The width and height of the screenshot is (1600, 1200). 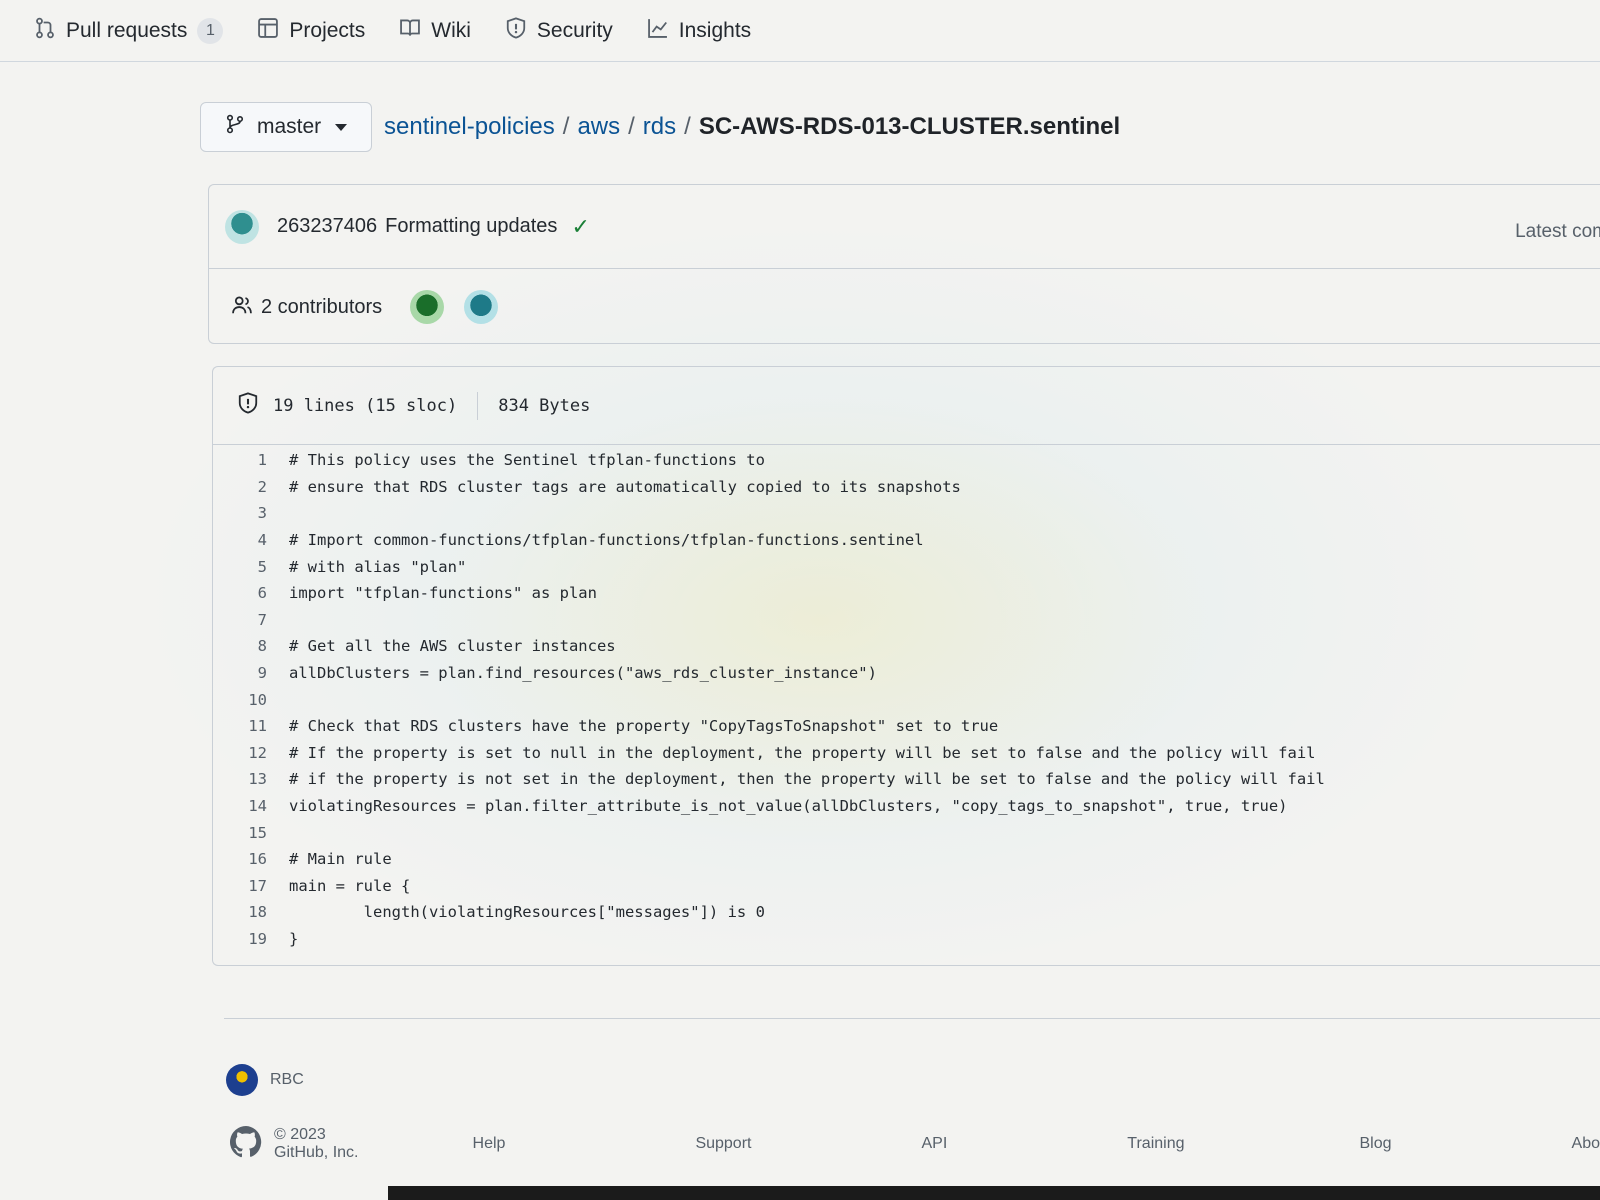 I want to click on people-icon, so click(x=242, y=307).